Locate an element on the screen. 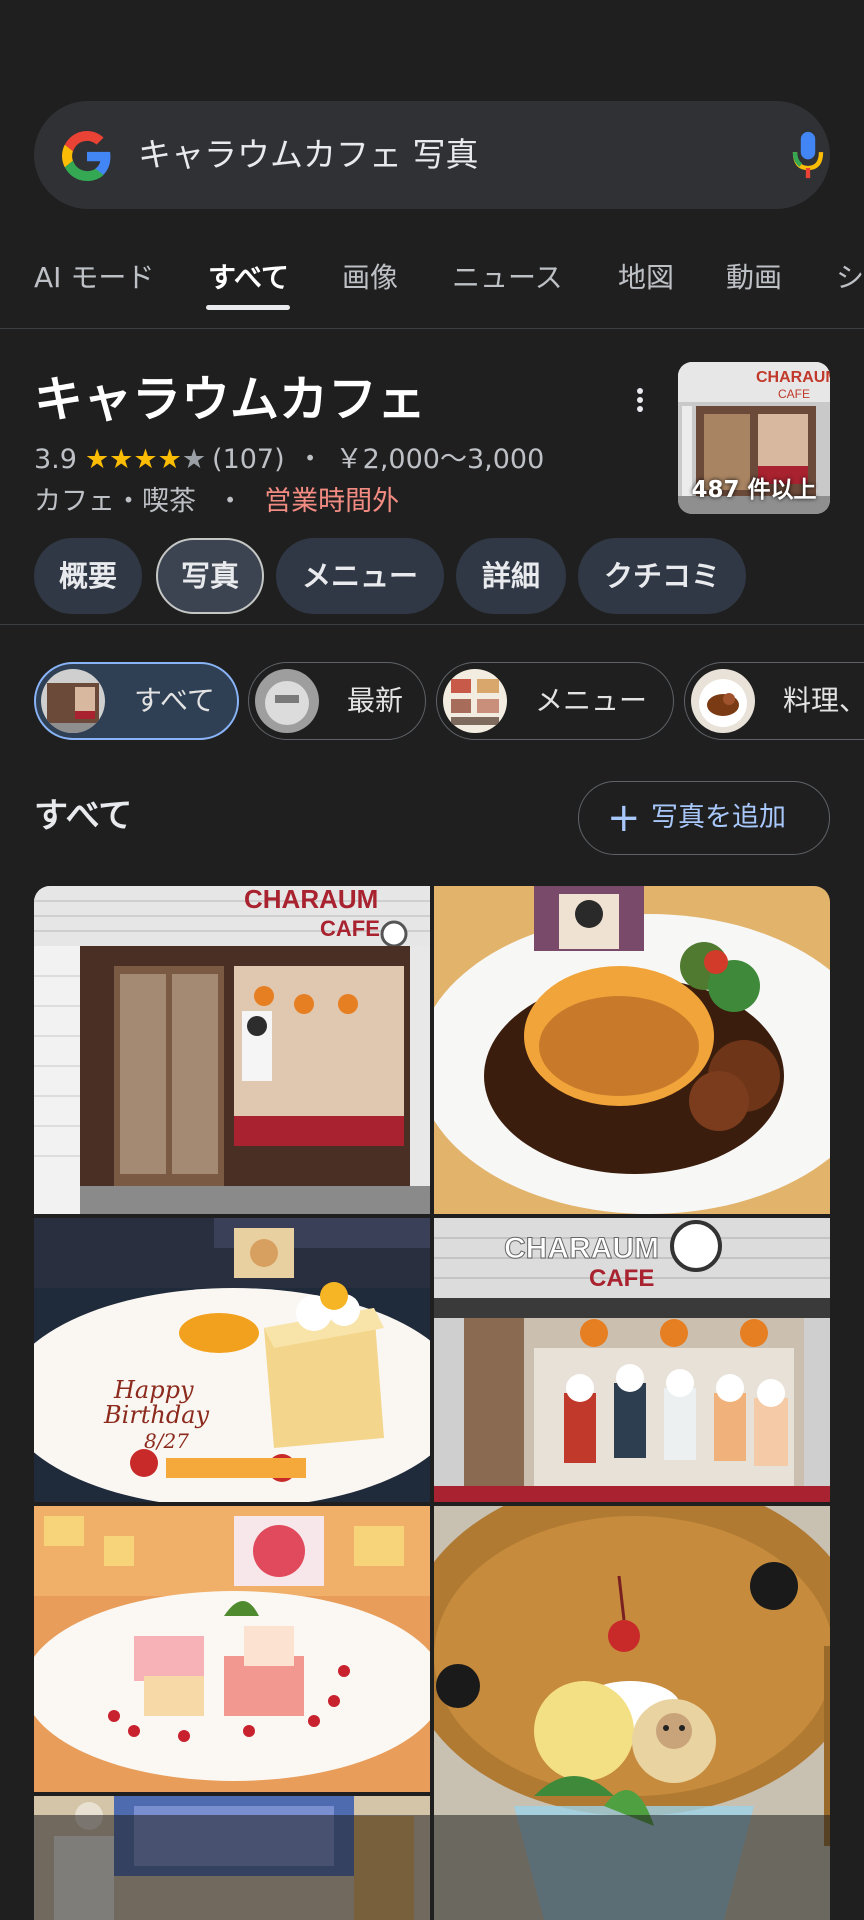  filter-label: すべて is located at coordinates (174, 700).